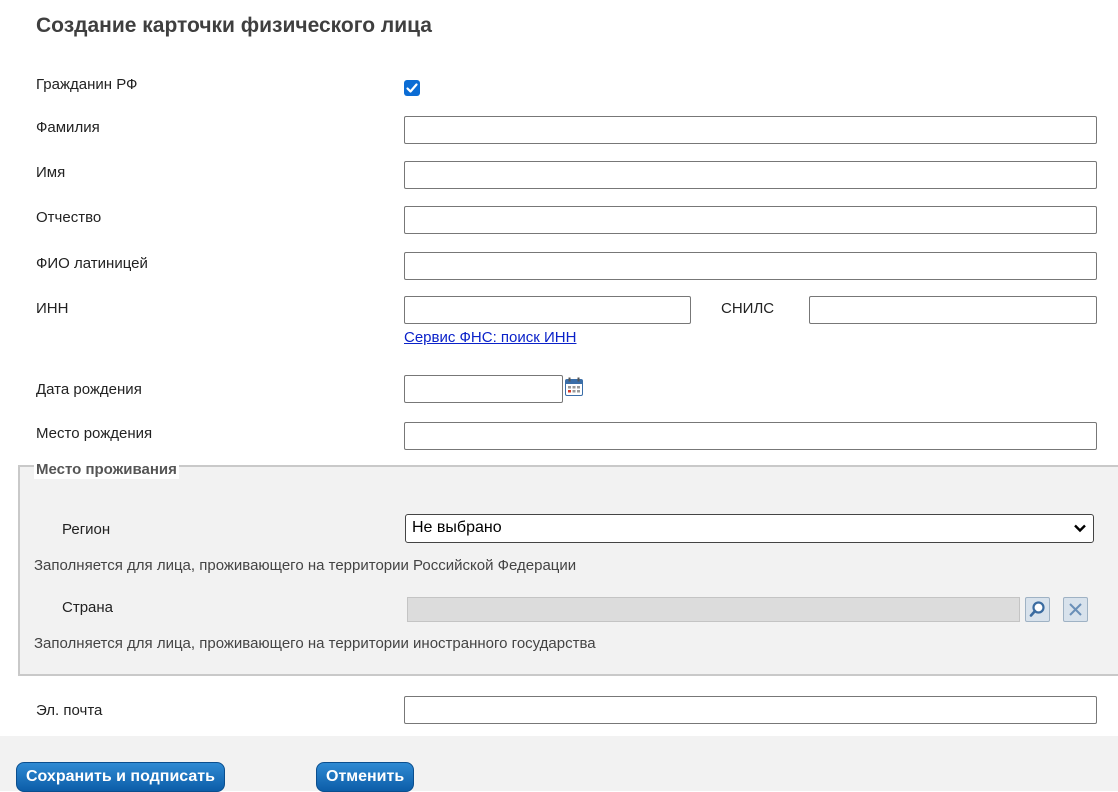 This screenshot has height=792, width=1118. Describe the element at coordinates (748, 308) in the screenshot. I see `snils-label: СНИЛС` at that location.